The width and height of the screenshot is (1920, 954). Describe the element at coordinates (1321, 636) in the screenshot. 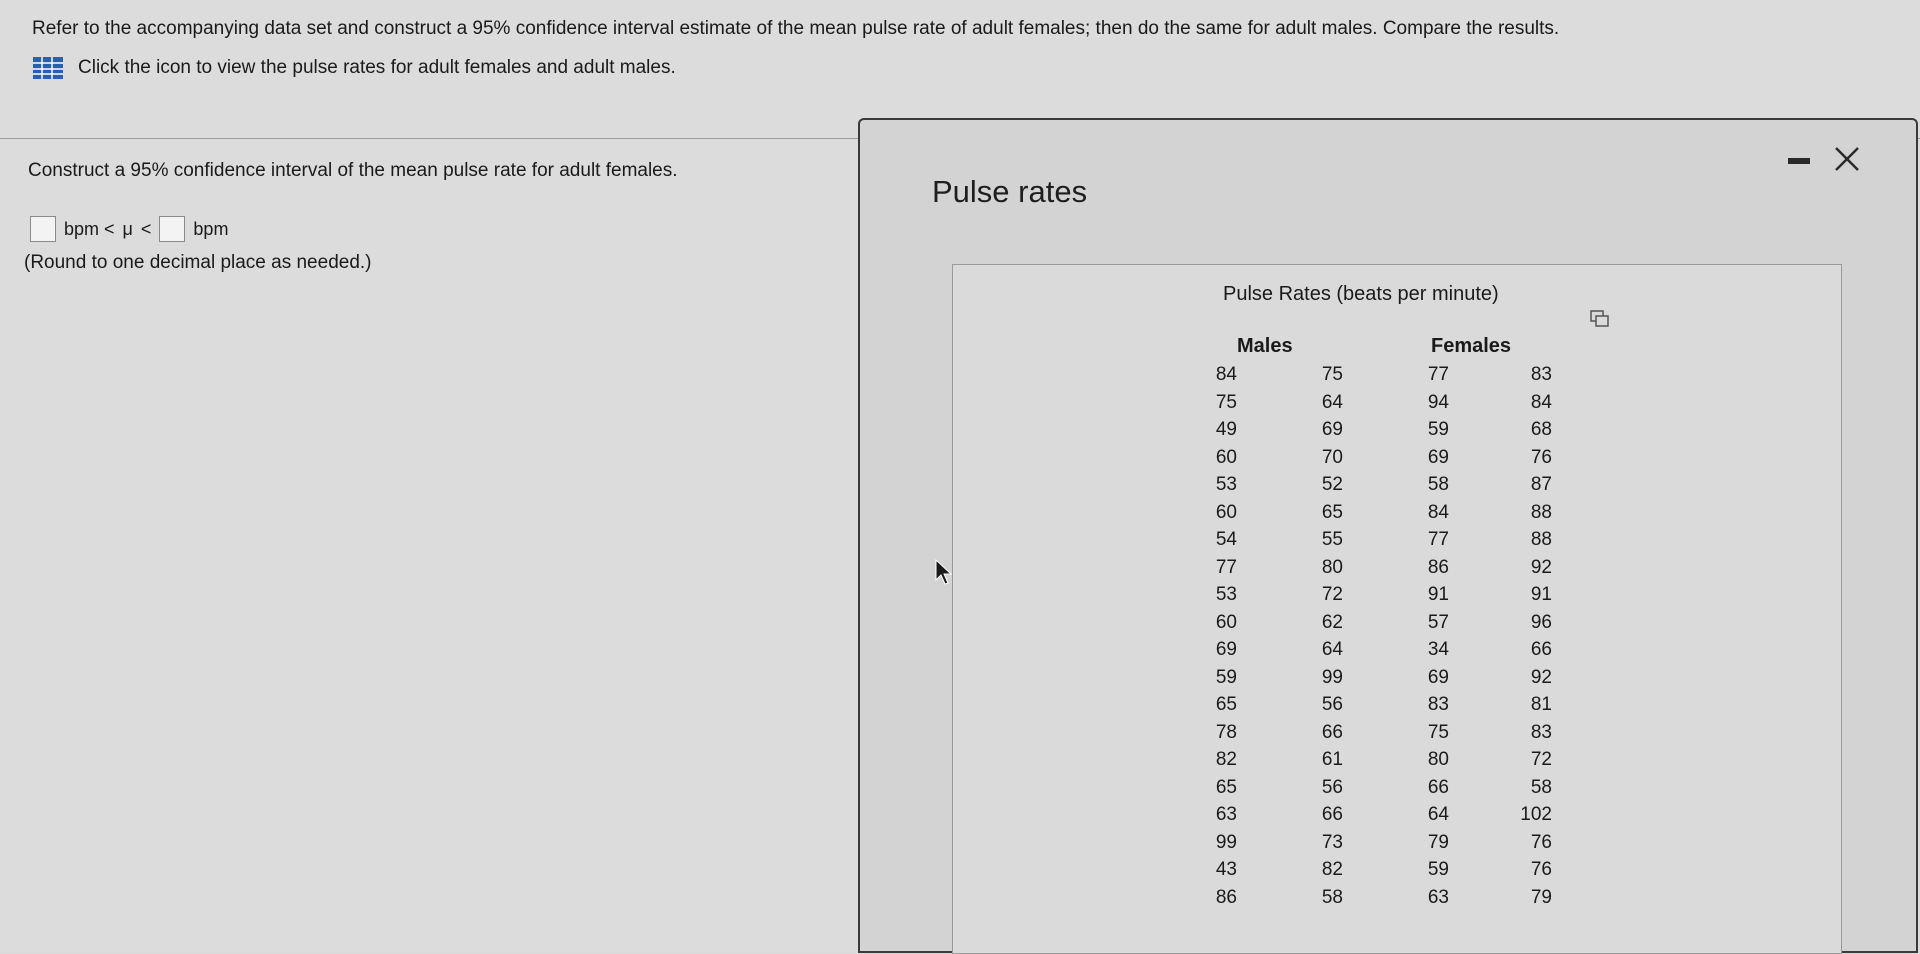

I see `males-column-2: 75 64 69 70 52 65 55 80 72 62 64 99 56 66 61 56 66 73 82 58` at that location.